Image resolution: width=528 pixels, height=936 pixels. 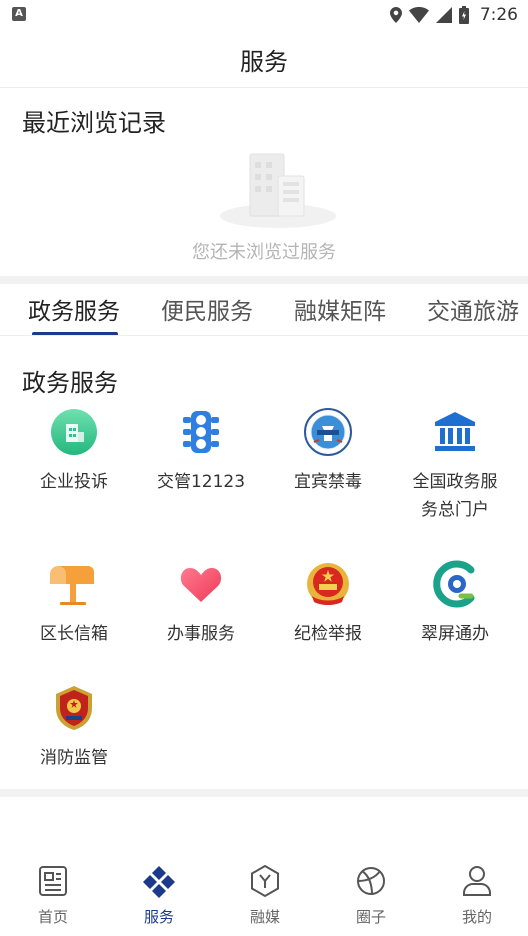 I want to click on services-diamond-icon, so click(x=159, y=882).